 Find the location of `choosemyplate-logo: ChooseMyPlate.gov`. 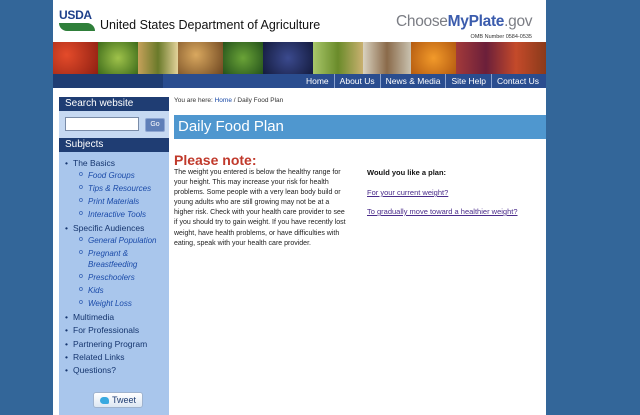

choosemyplate-logo: ChooseMyPlate.gov is located at coordinates (464, 22).